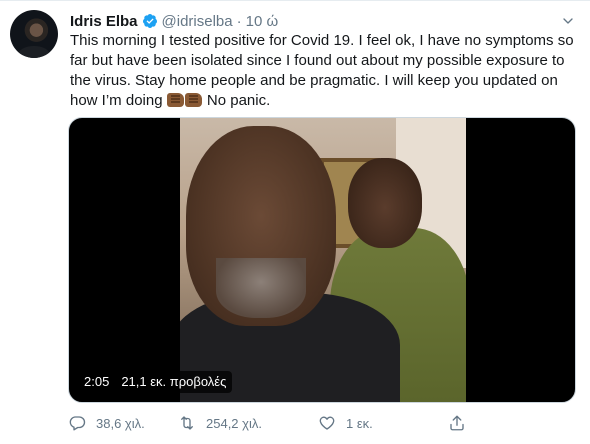  I want to click on reply-button: 38,6 χιλ., so click(123, 423).